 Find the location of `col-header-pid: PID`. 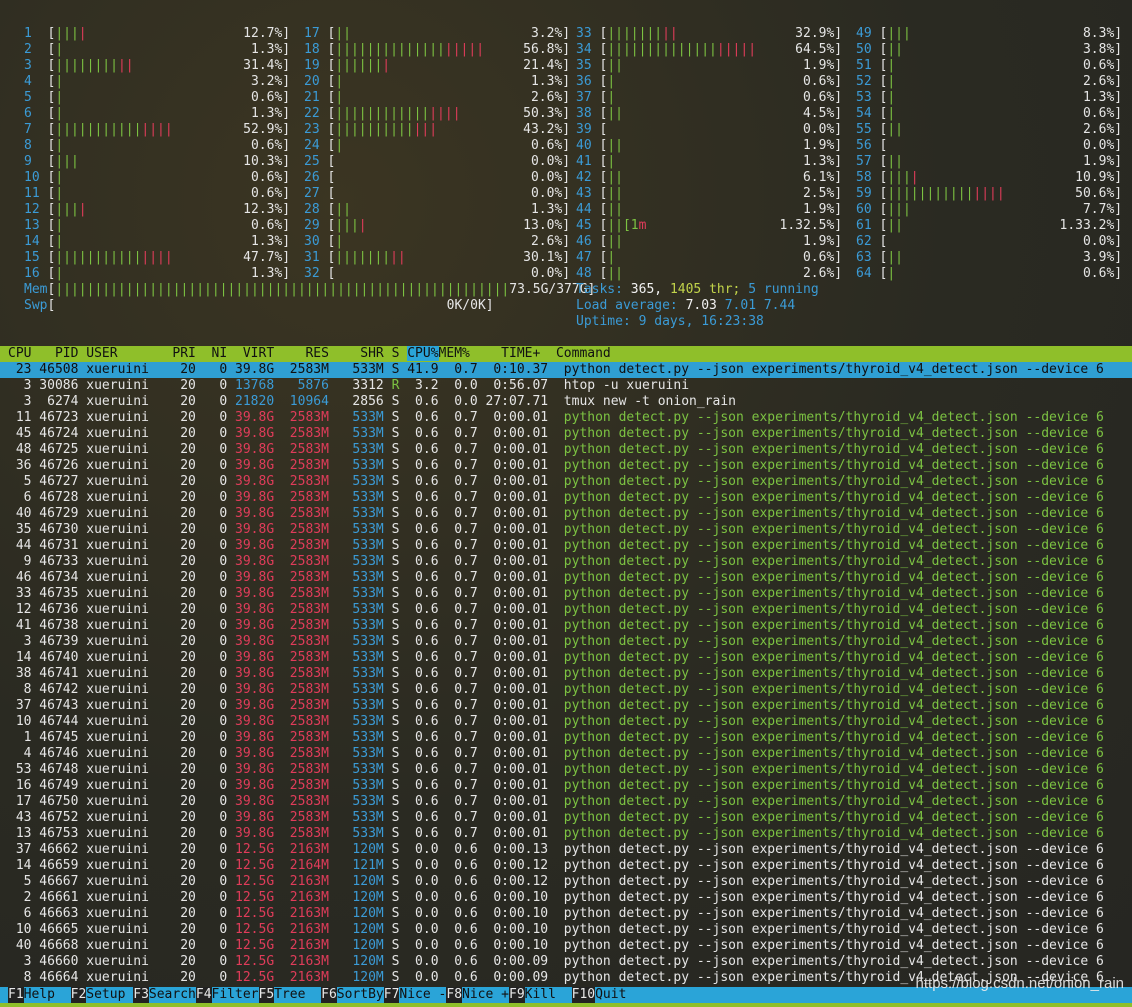

col-header-pid: PID is located at coordinates (55, 353).